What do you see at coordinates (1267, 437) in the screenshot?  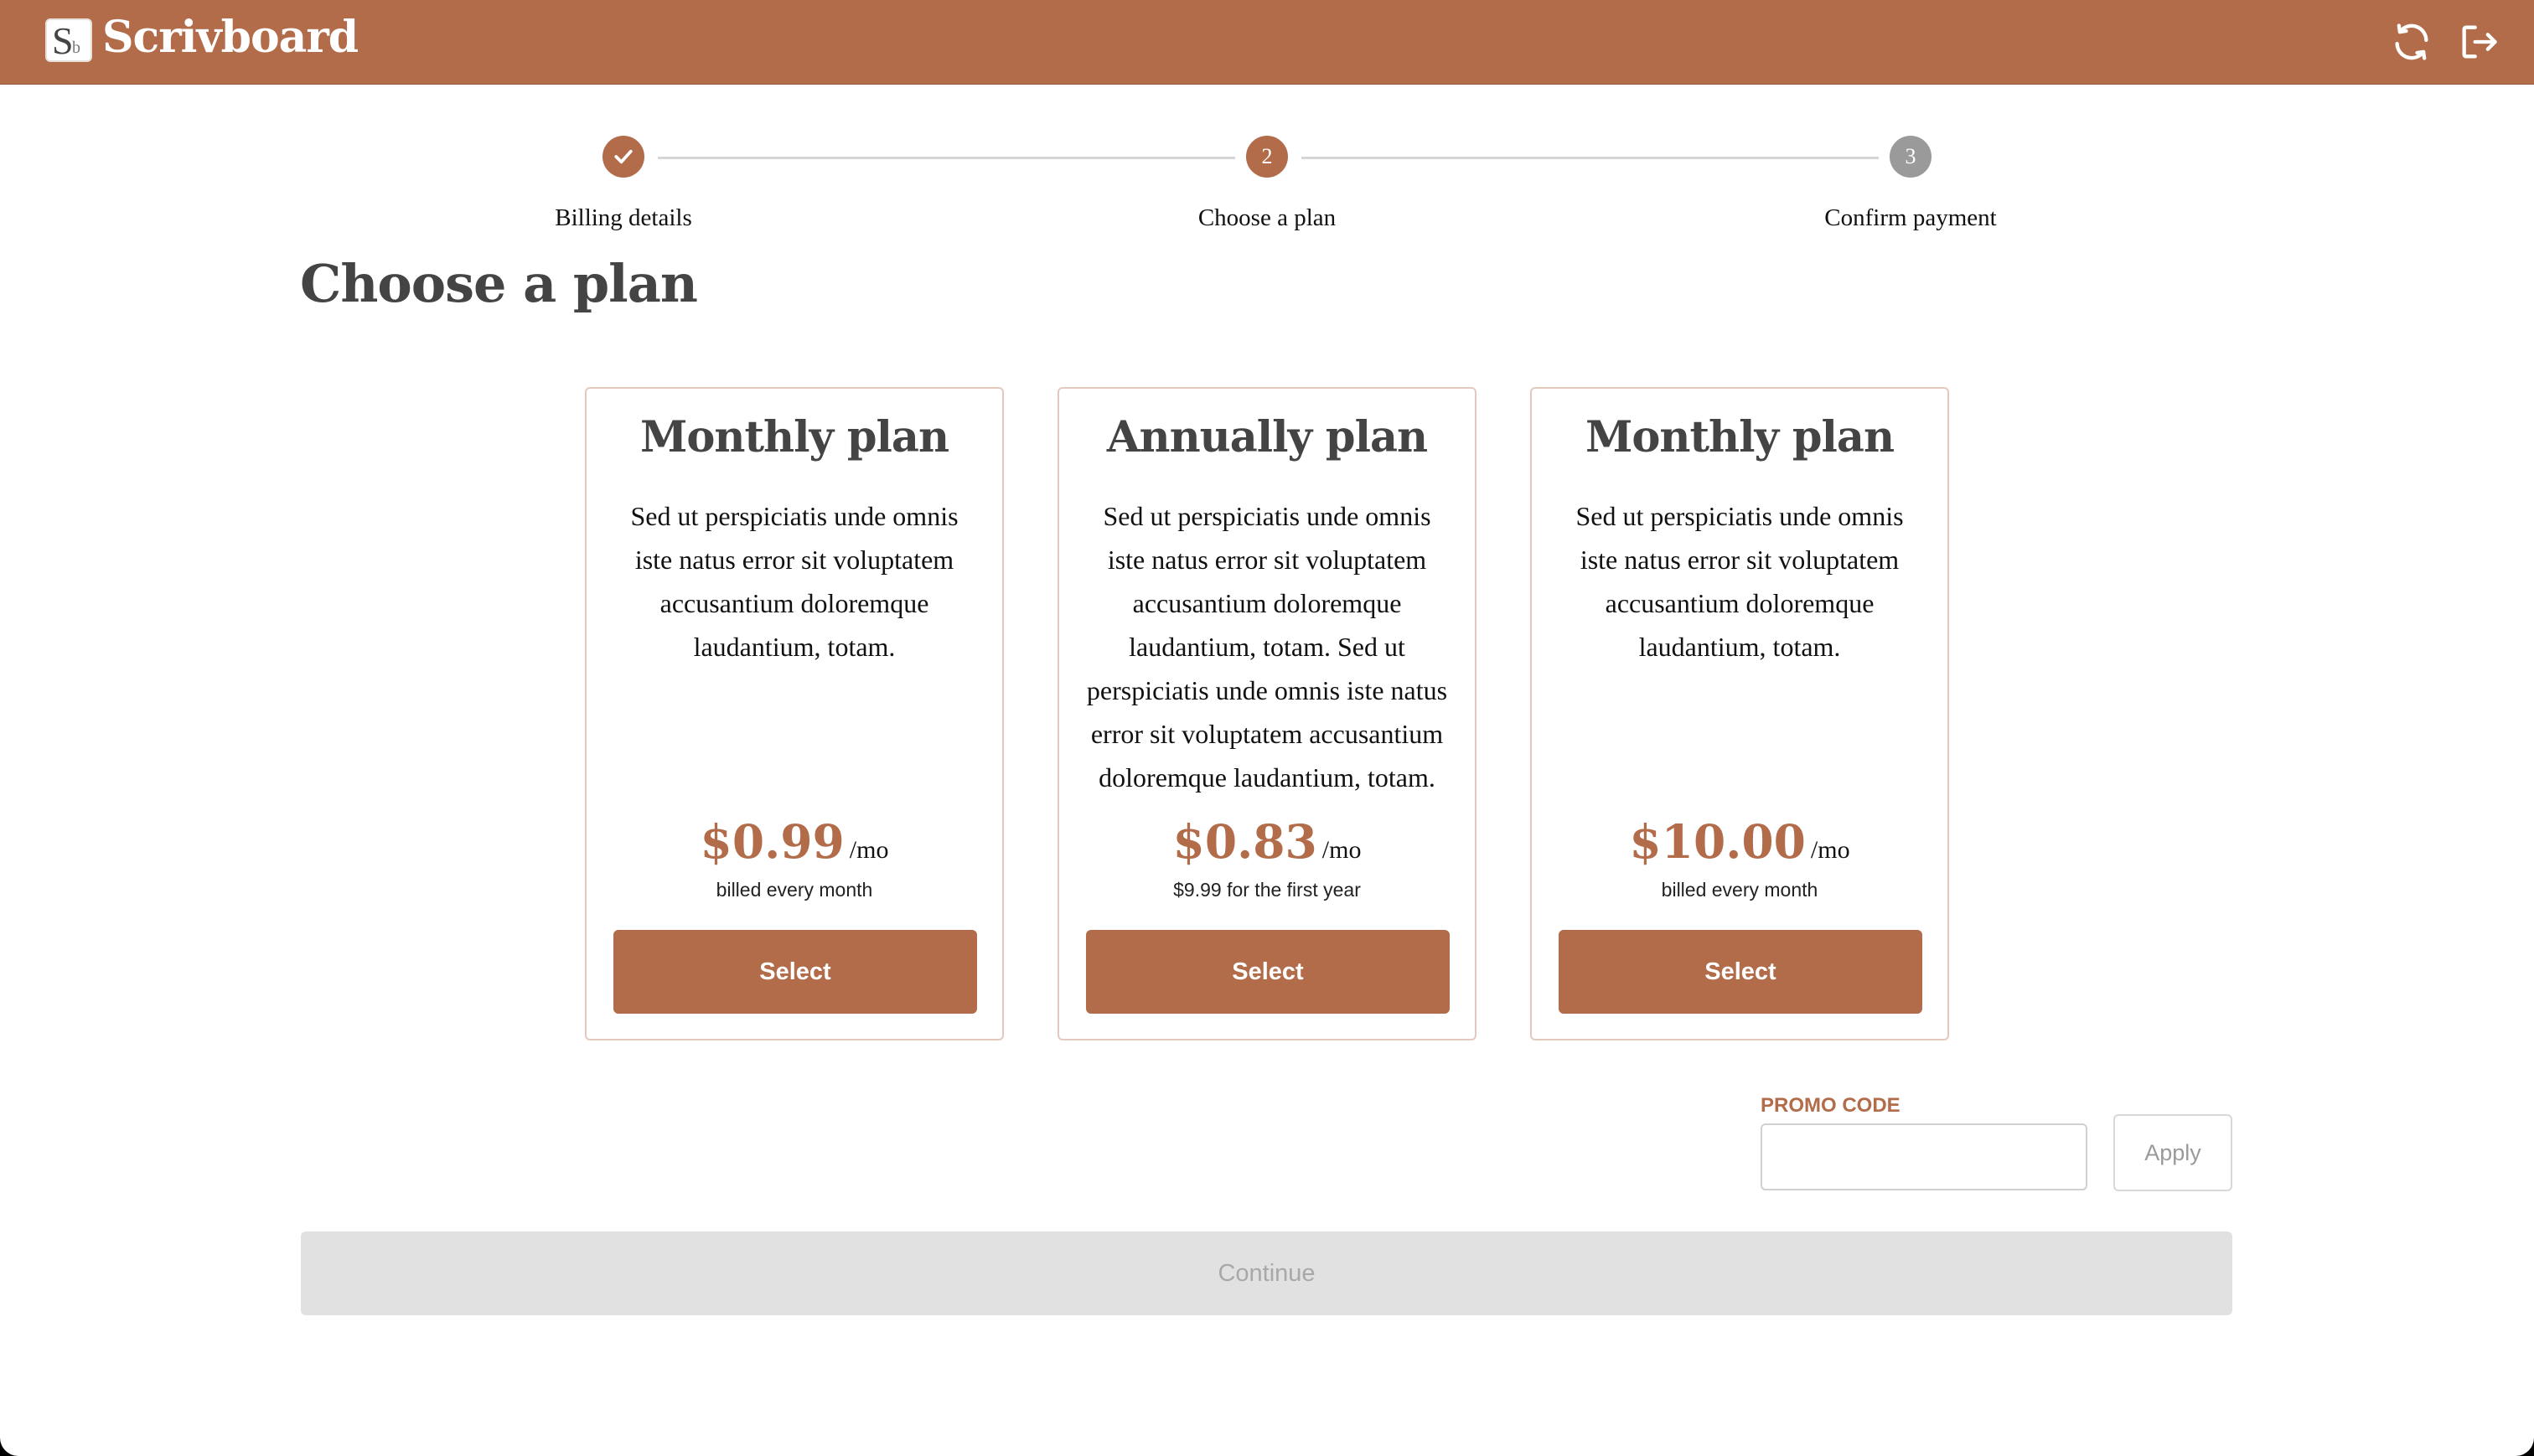 I see `plan-title: Annually plan` at bounding box center [1267, 437].